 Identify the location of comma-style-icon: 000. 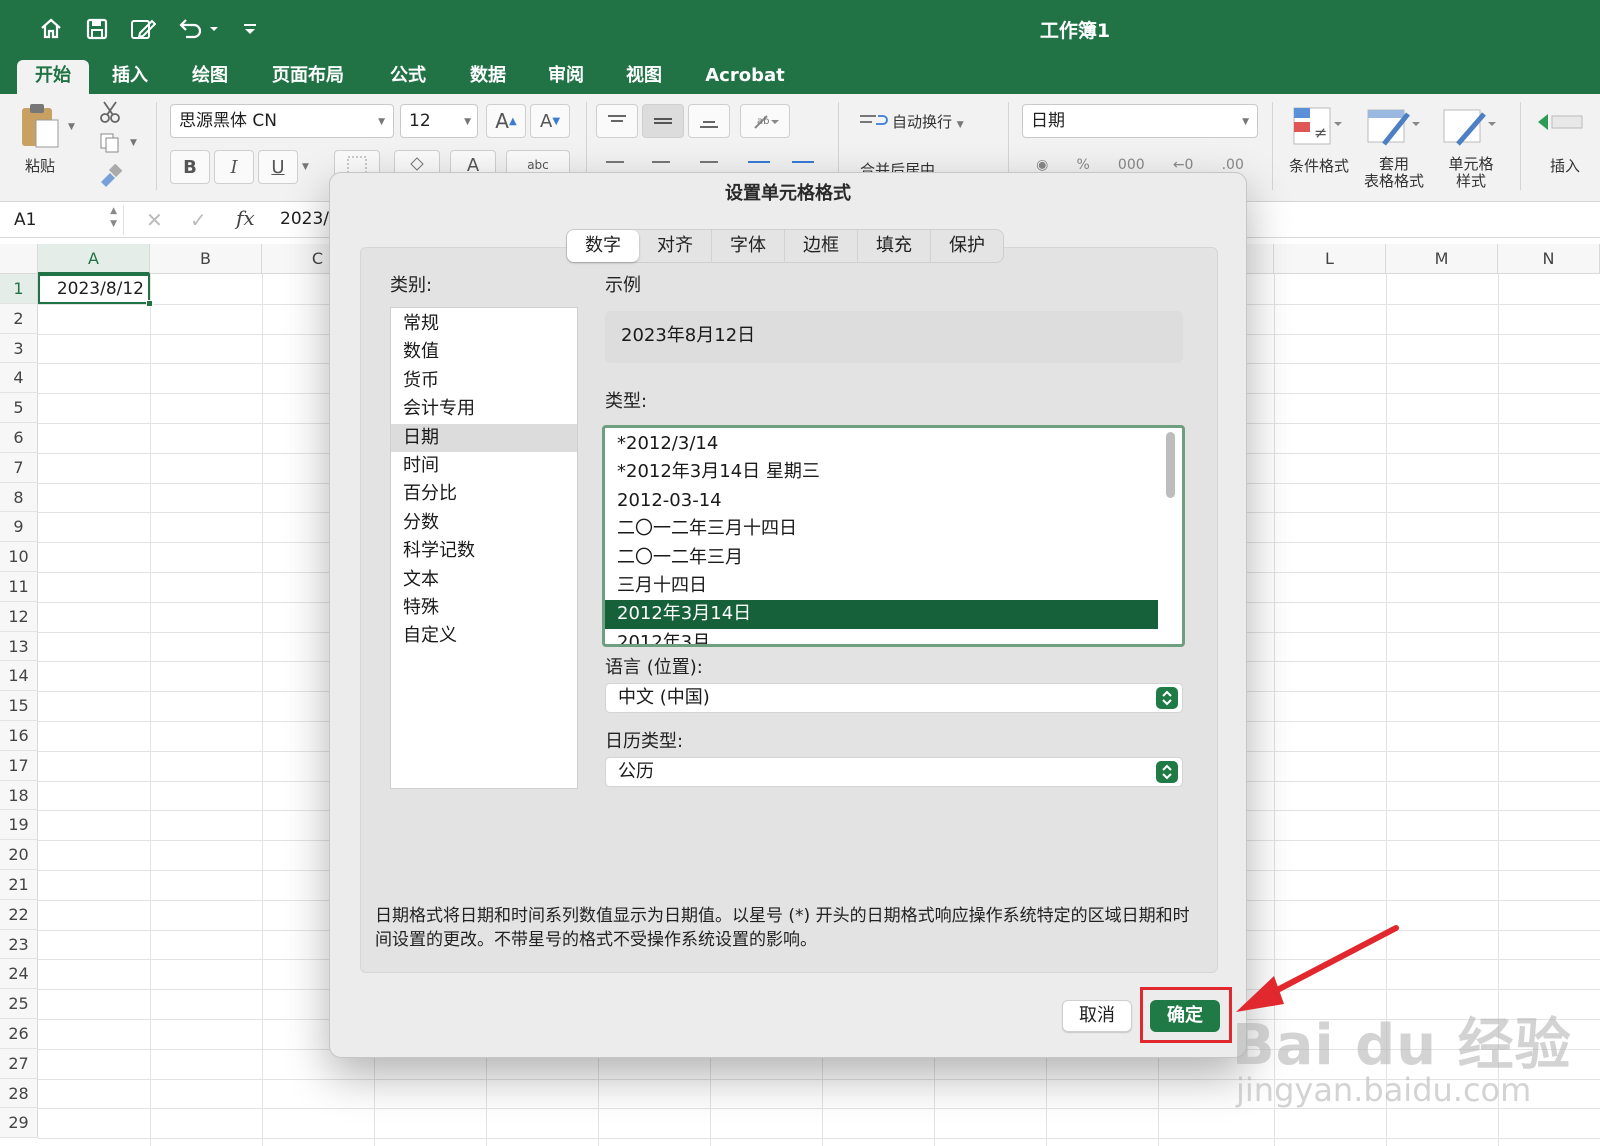
(1131, 165).